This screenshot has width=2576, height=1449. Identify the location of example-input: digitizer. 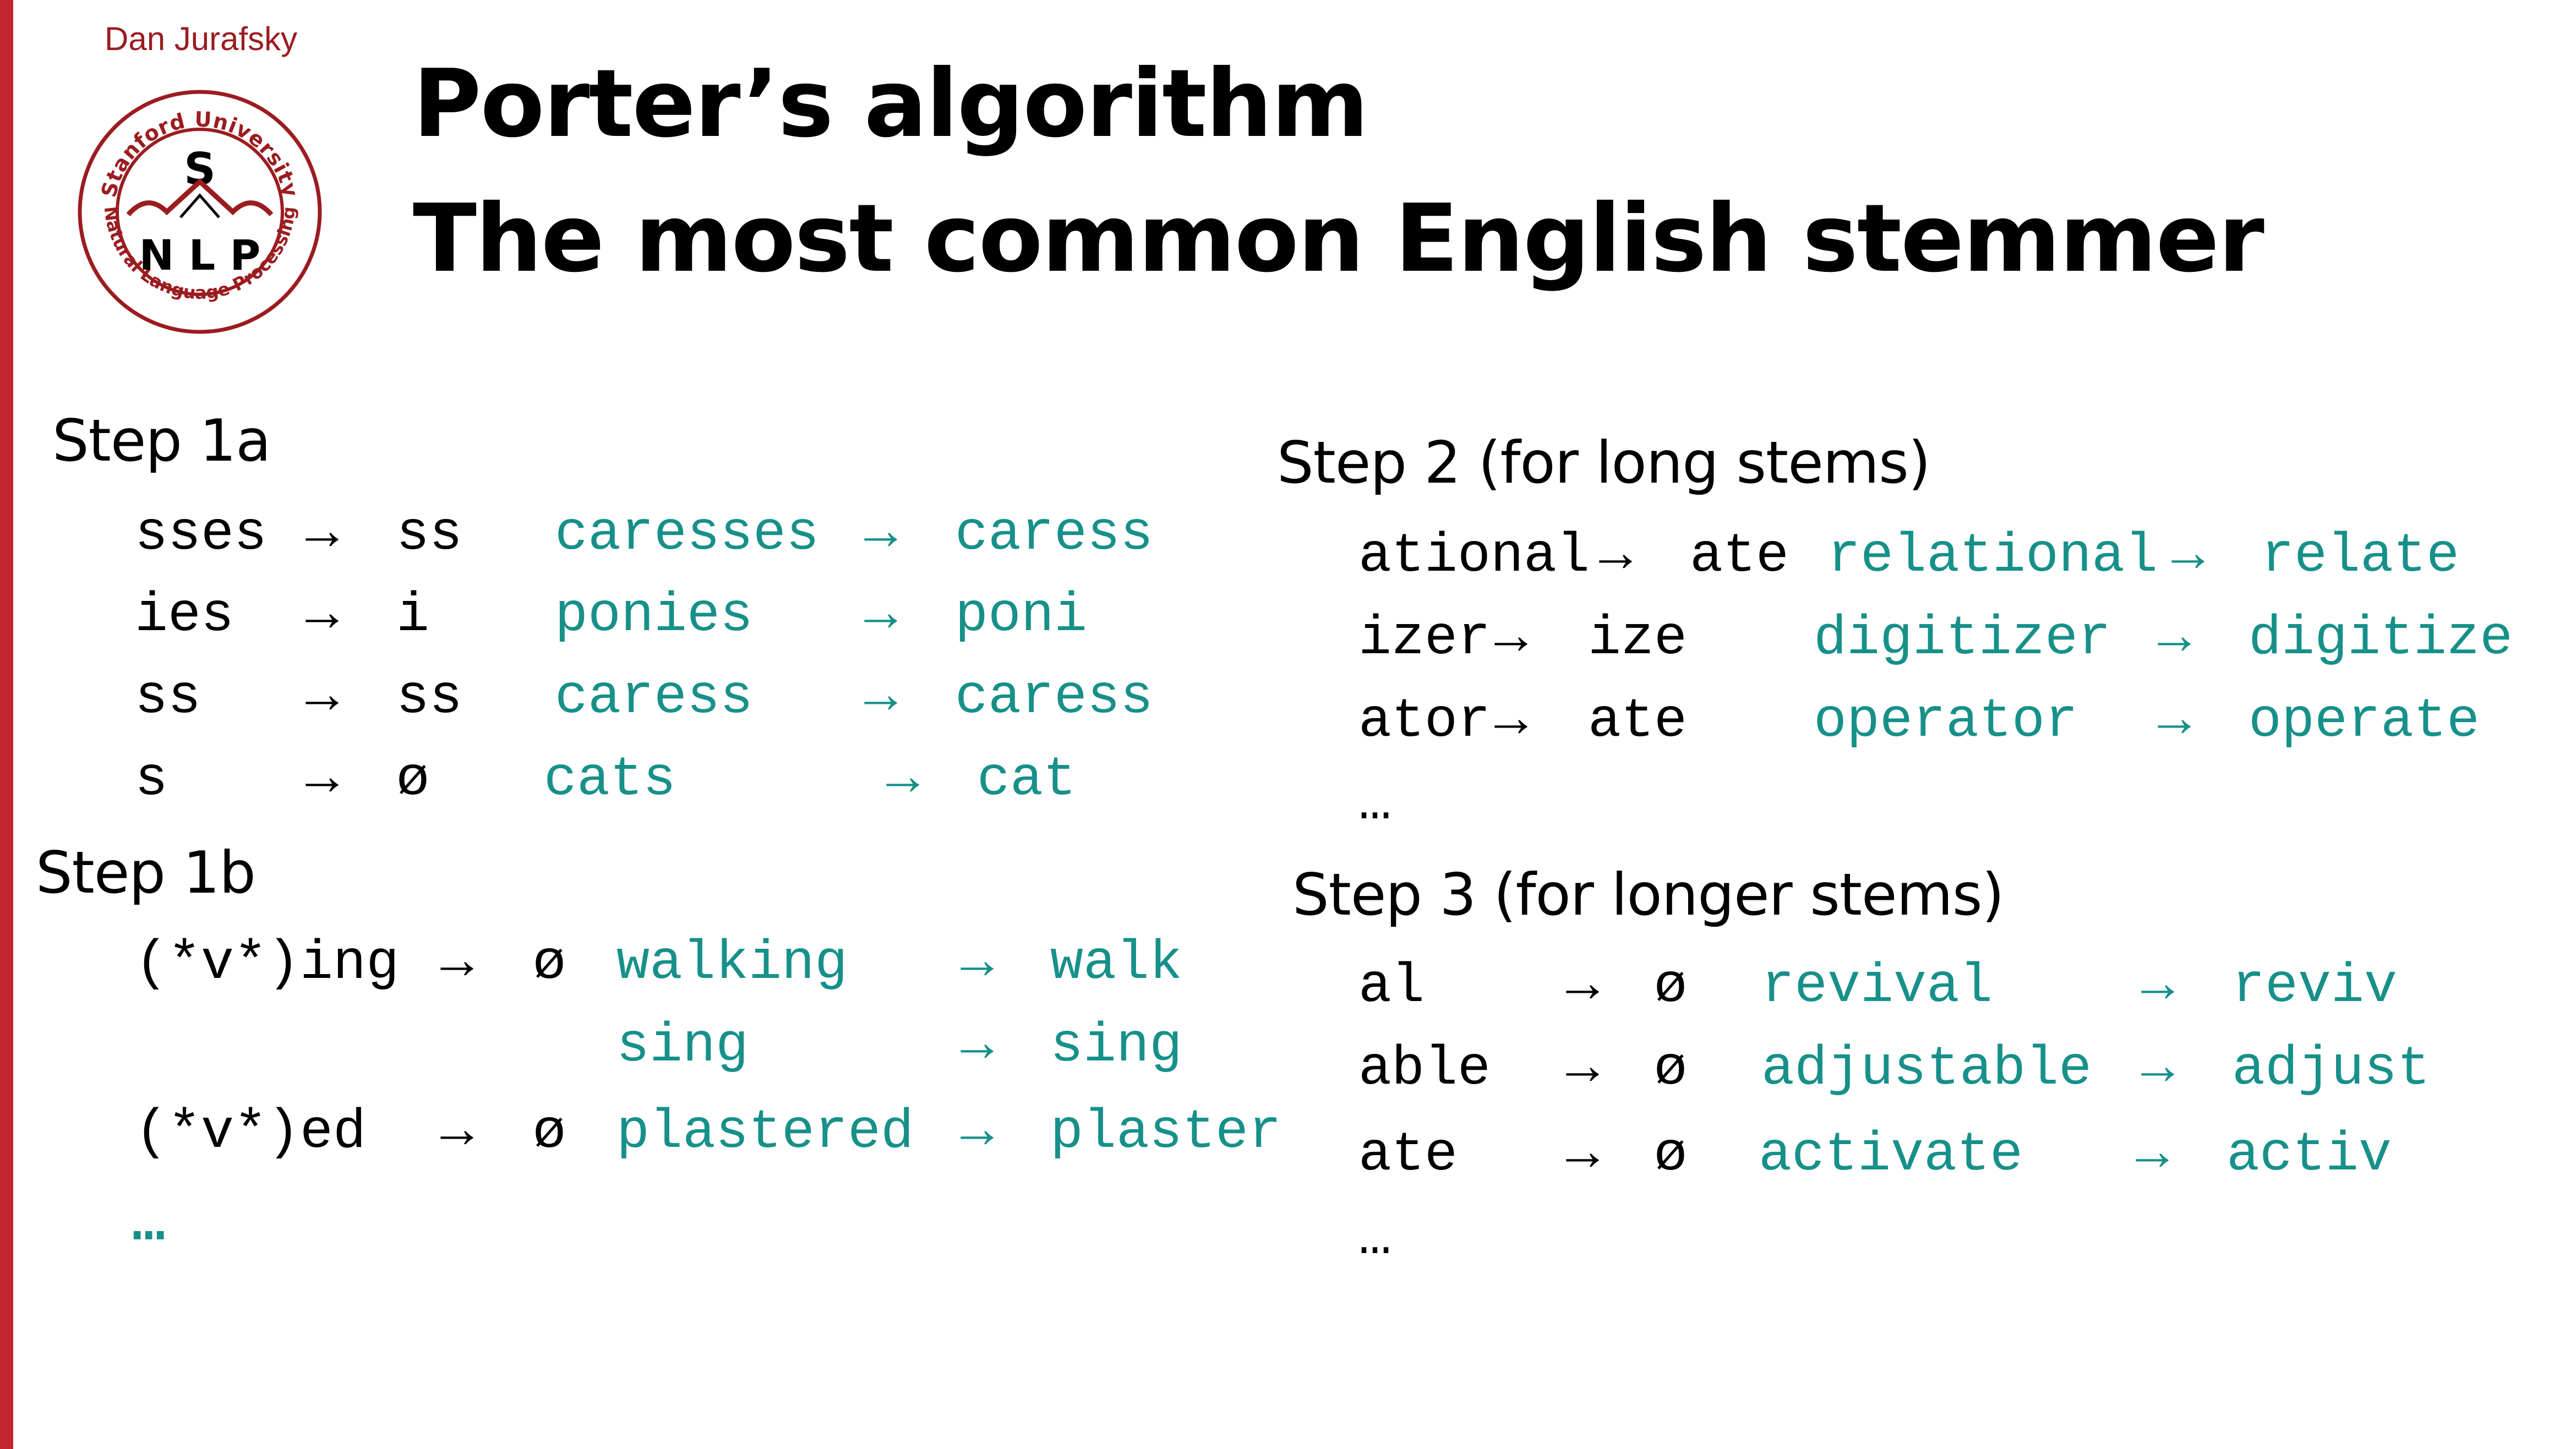
(1963, 639).